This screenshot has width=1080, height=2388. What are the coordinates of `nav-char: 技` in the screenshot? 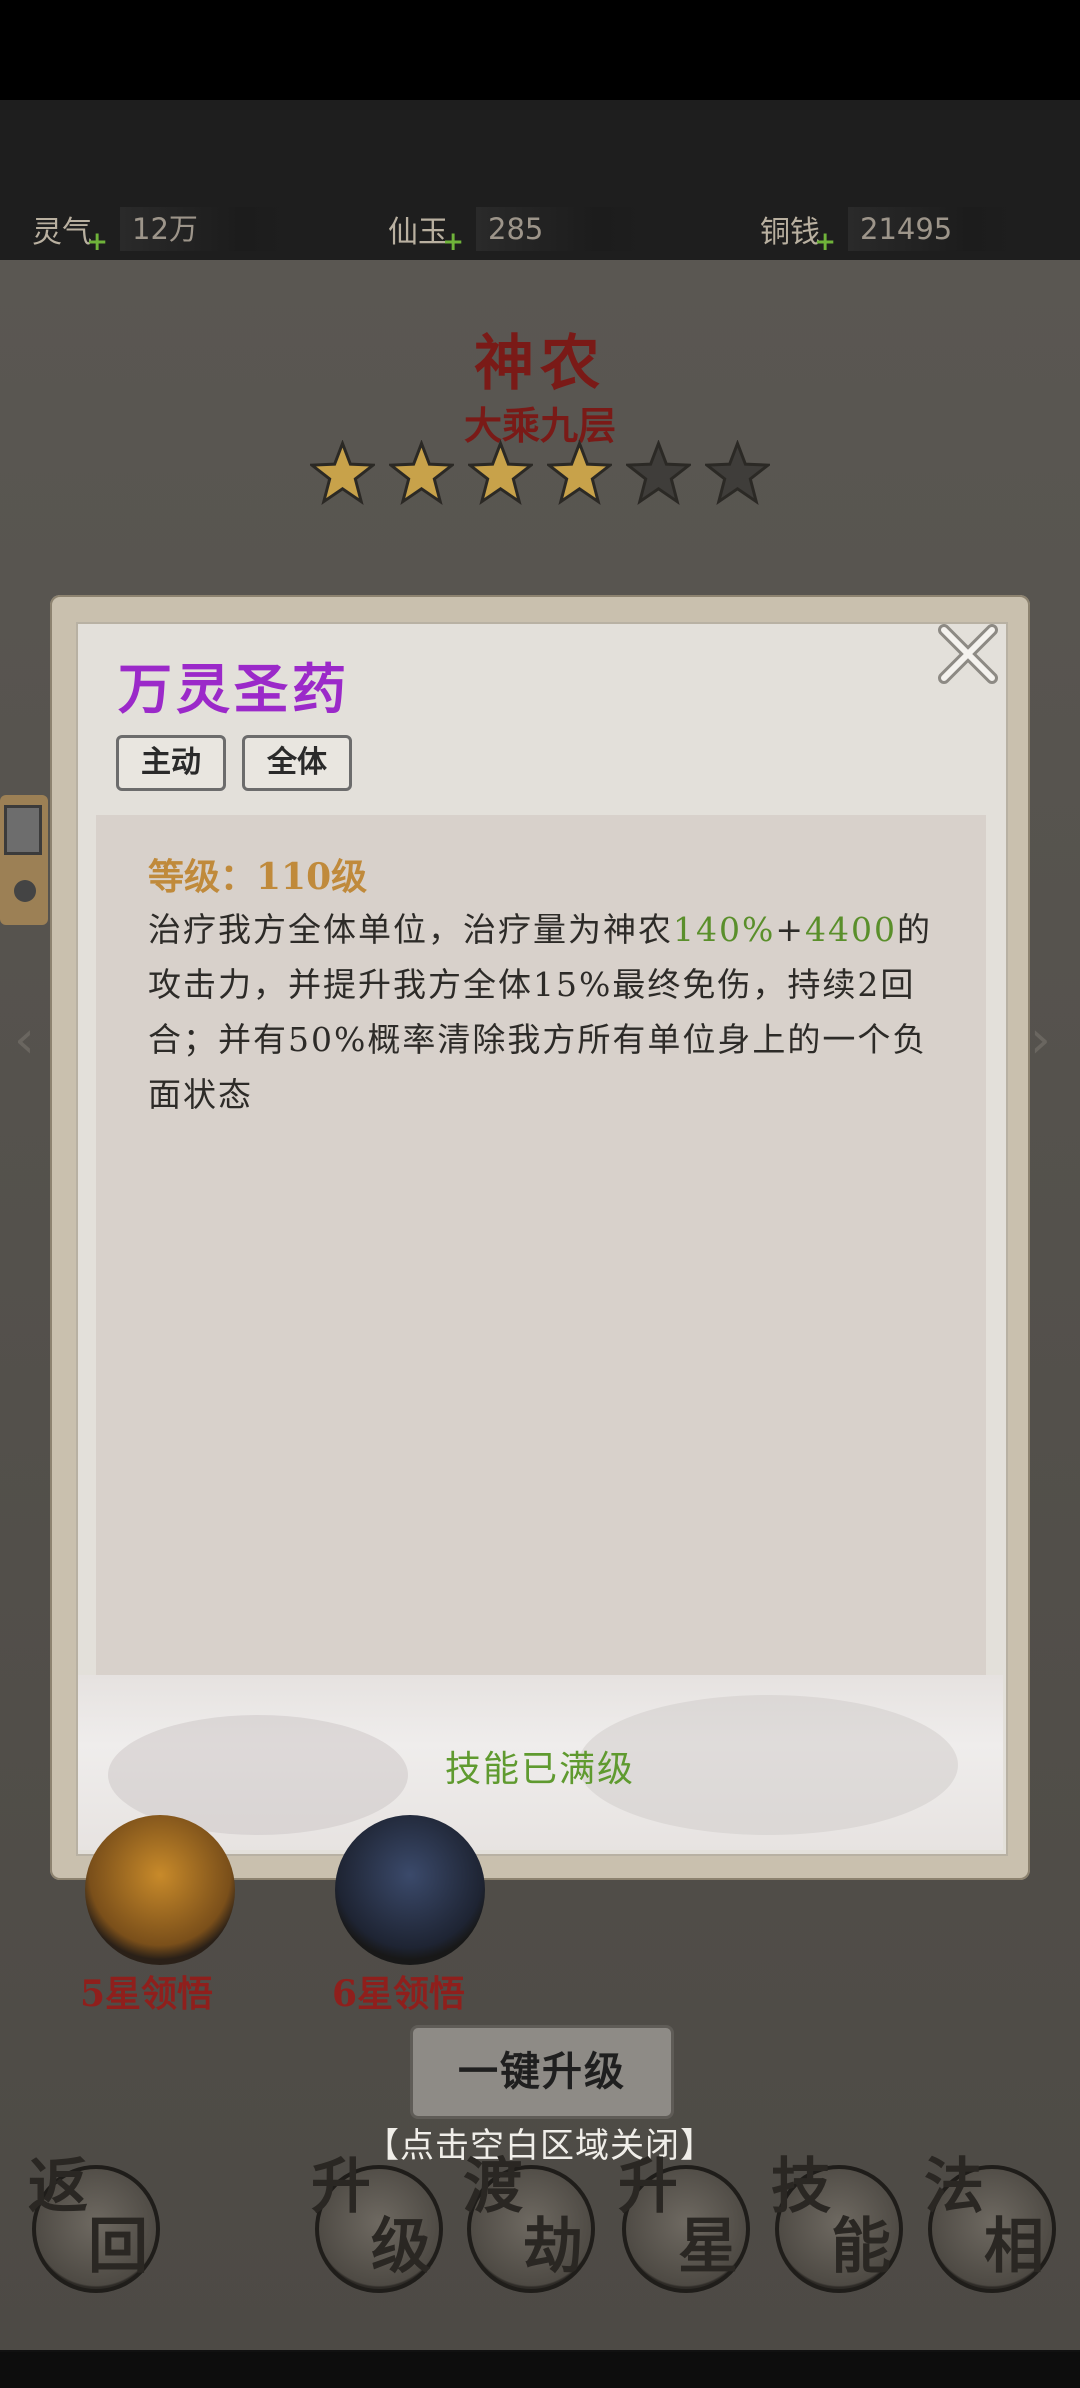 It's located at (801, 2187).